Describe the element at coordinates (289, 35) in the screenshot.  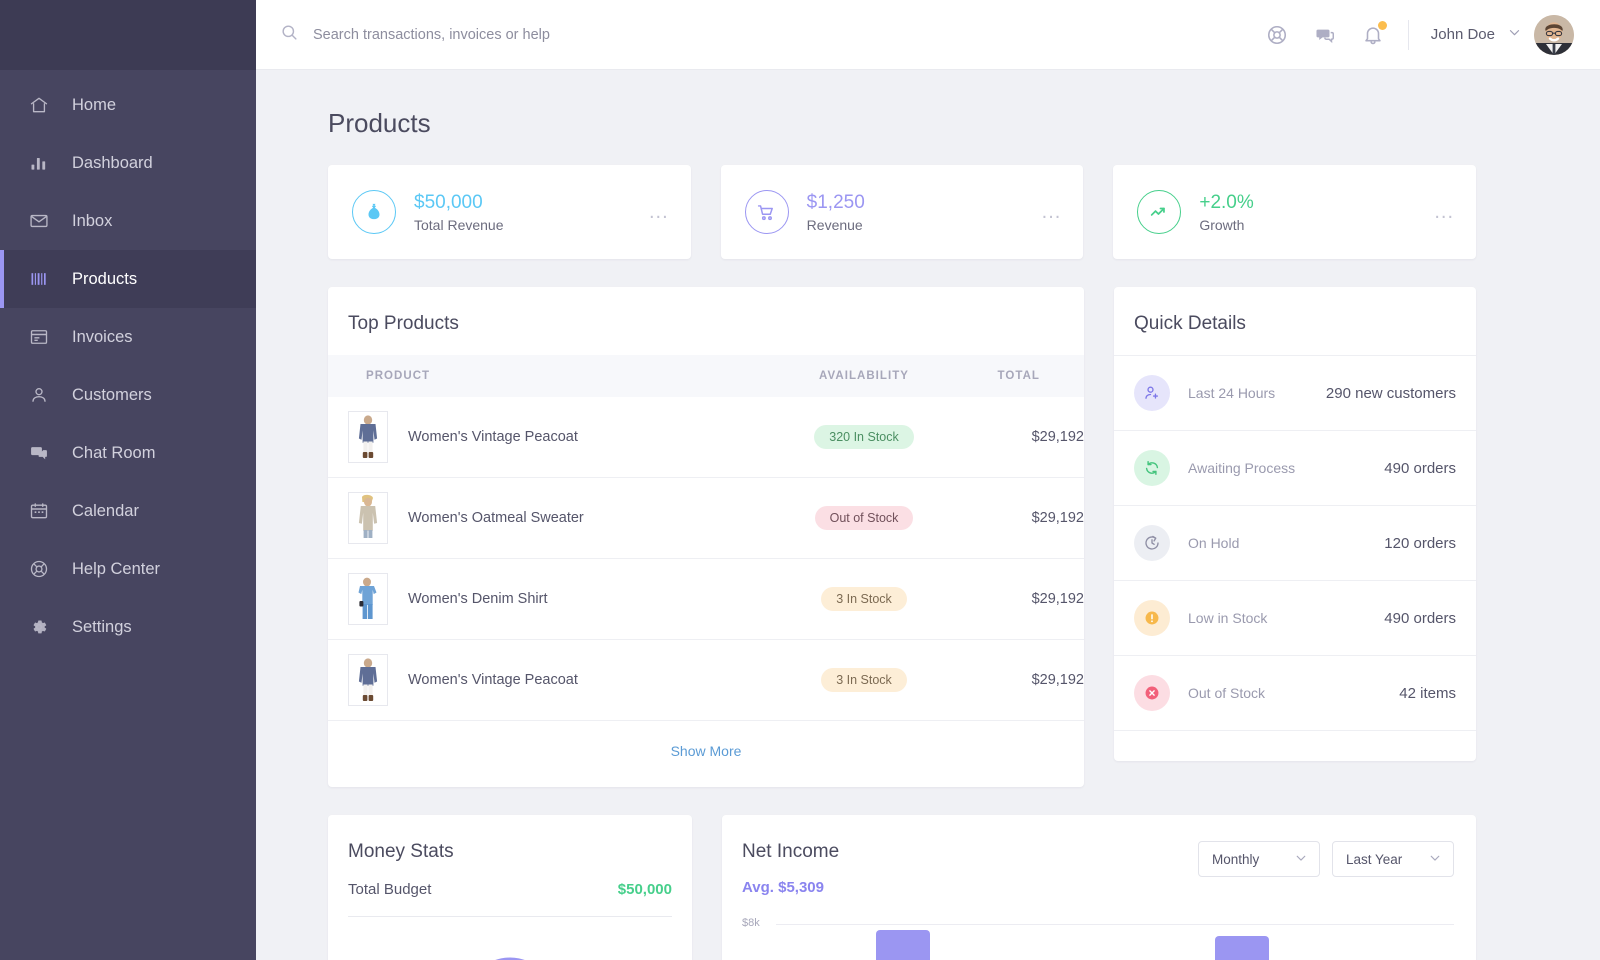
I see `search-icon` at that location.